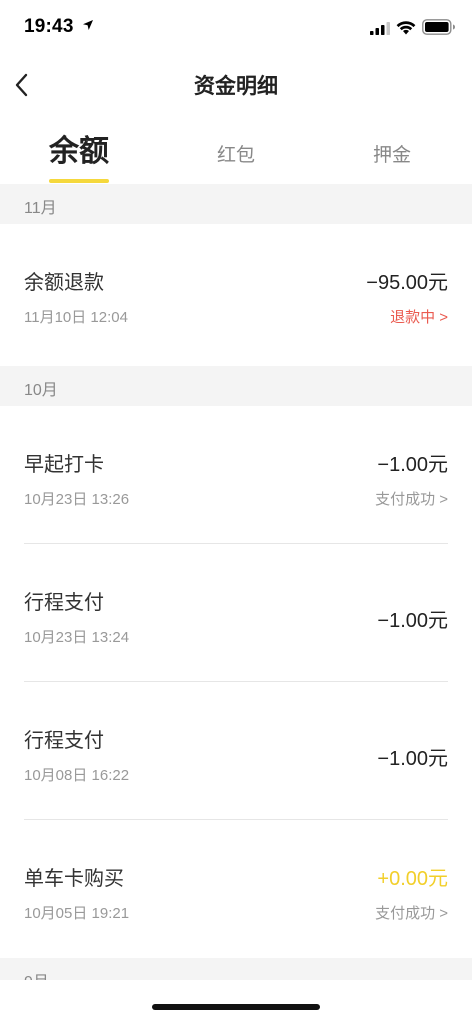  What do you see at coordinates (88, 25) in the screenshot?
I see `location-arrow-icon` at bounding box center [88, 25].